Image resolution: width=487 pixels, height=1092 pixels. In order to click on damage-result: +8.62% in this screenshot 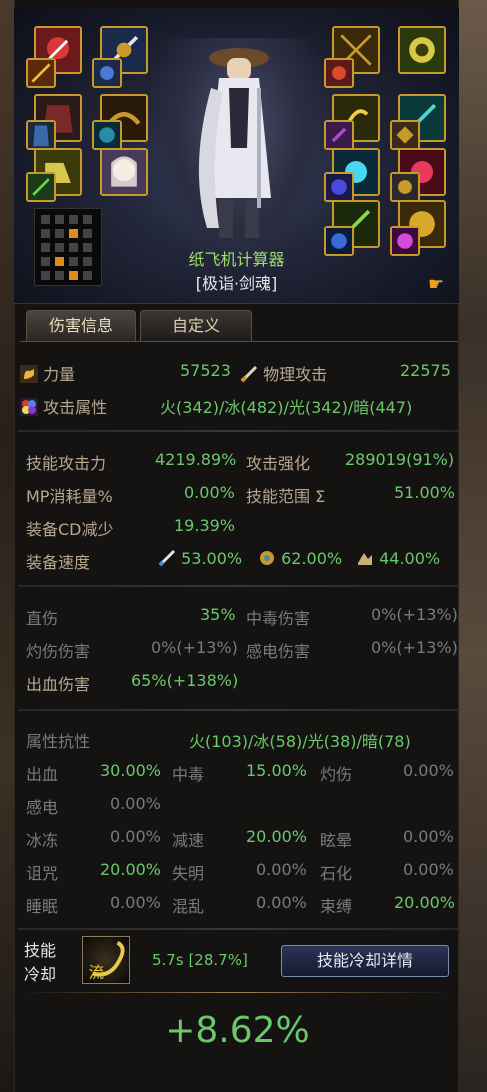, I will do `click(237, 1030)`.